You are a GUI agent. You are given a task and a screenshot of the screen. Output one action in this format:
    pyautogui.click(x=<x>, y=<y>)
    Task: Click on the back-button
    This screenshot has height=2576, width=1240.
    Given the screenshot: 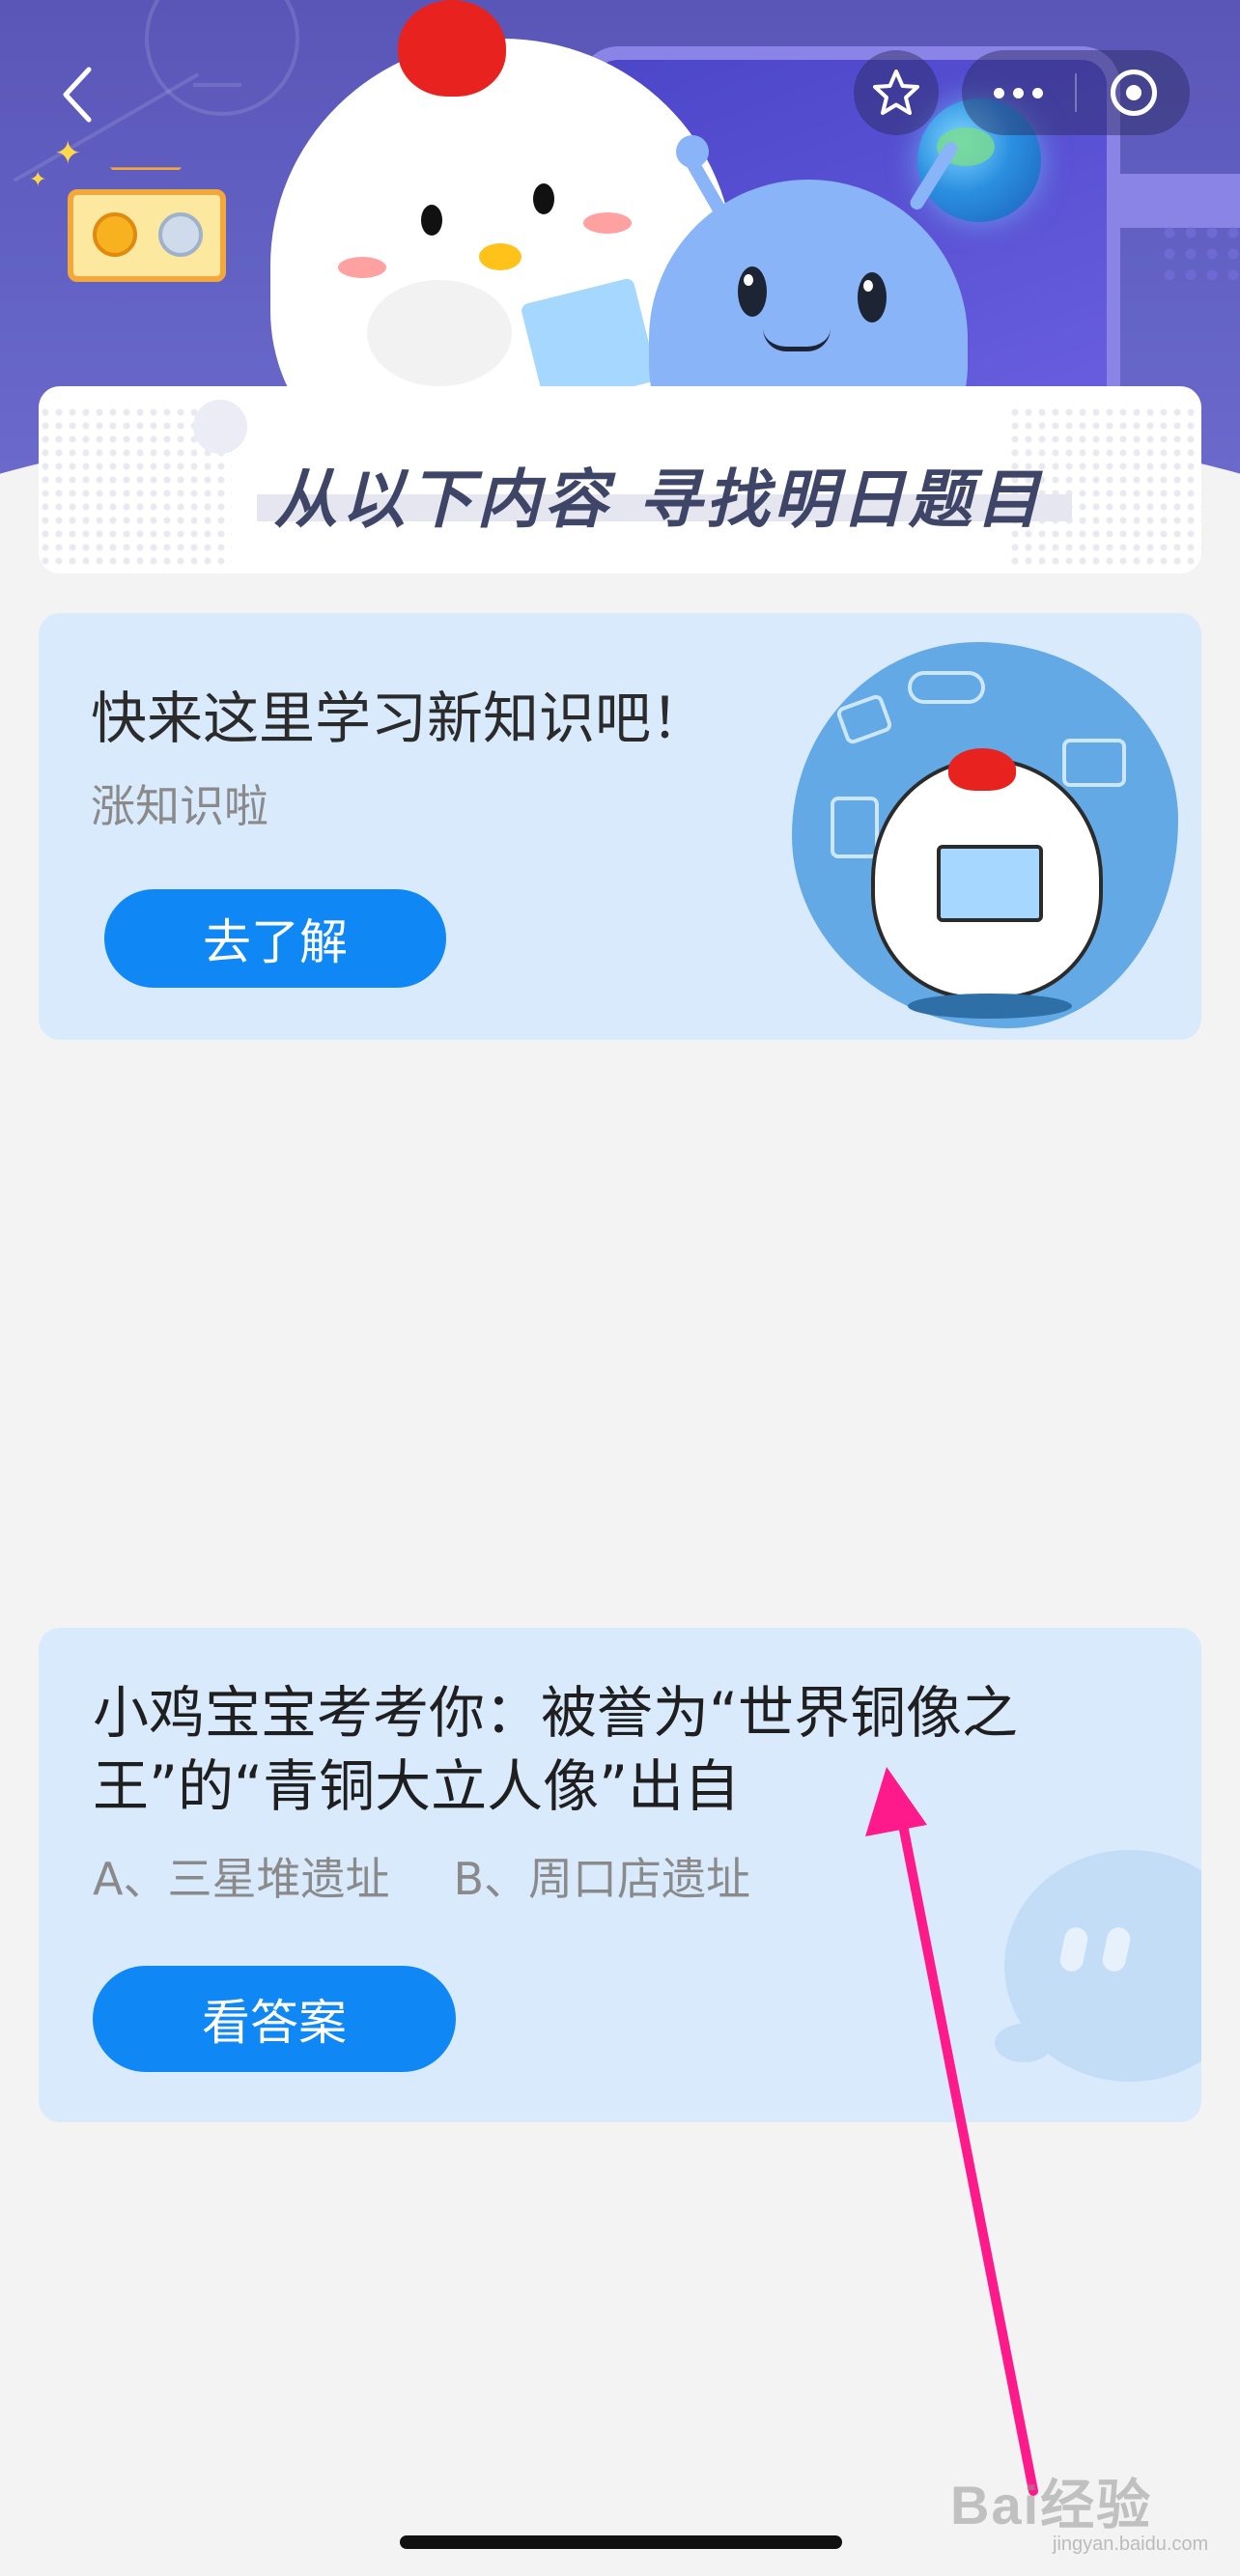 What is the action you would take?
    pyautogui.click(x=77, y=95)
    